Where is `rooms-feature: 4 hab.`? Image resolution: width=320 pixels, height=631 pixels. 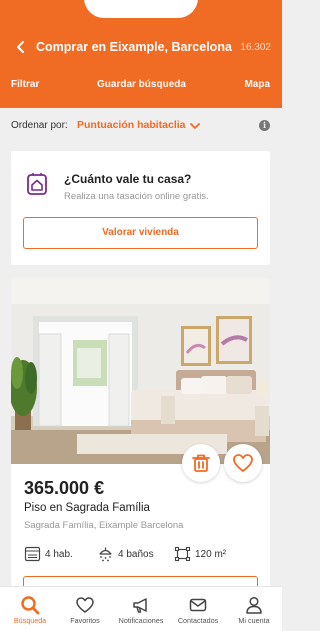 rooms-feature: 4 hab. is located at coordinates (54, 554).